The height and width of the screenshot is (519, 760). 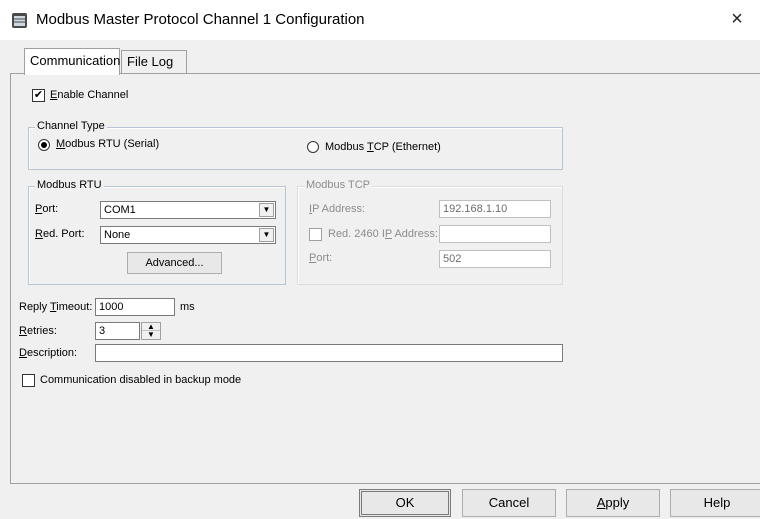 I want to click on red-port-dropdown-value: None, so click(x=117, y=235).